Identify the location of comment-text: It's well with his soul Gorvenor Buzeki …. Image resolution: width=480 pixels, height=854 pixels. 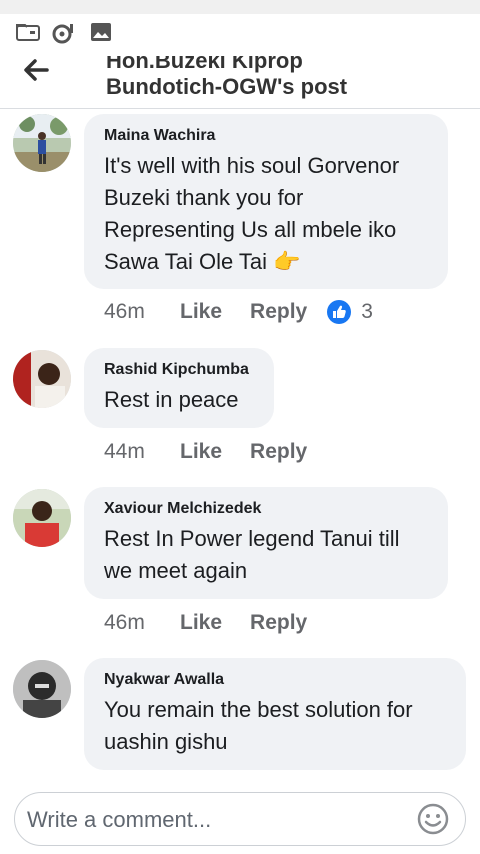
(252, 213).